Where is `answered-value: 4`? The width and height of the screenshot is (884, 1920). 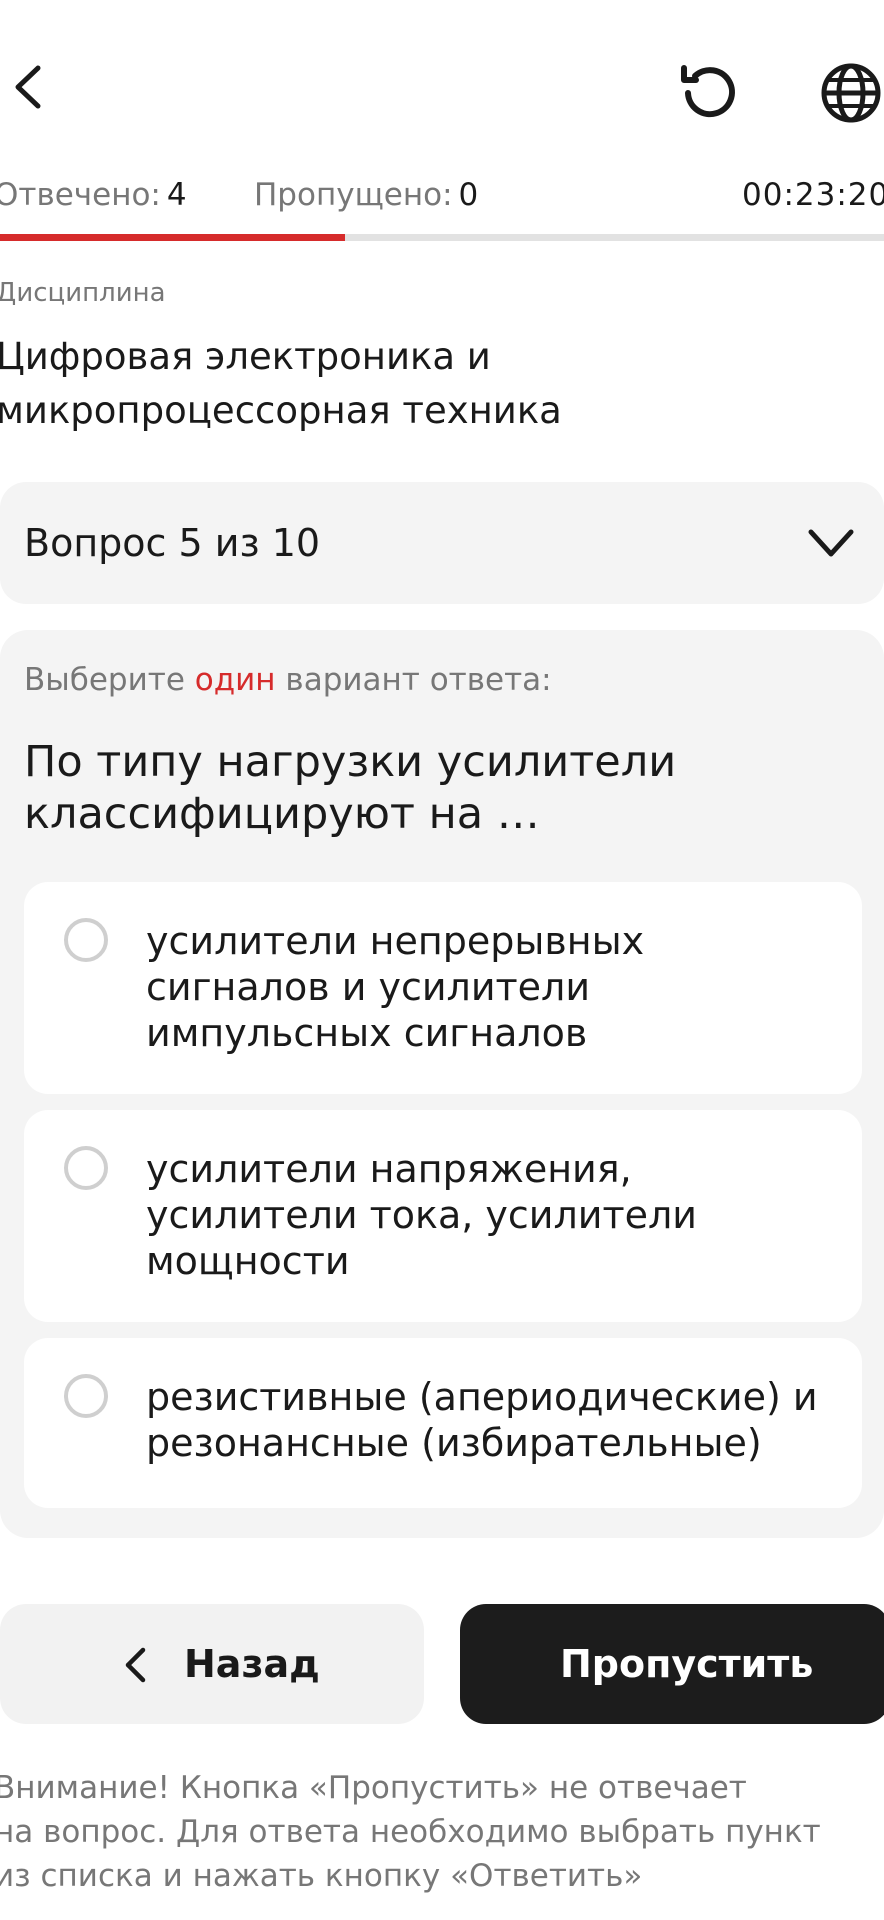 answered-value: 4 is located at coordinates (176, 195).